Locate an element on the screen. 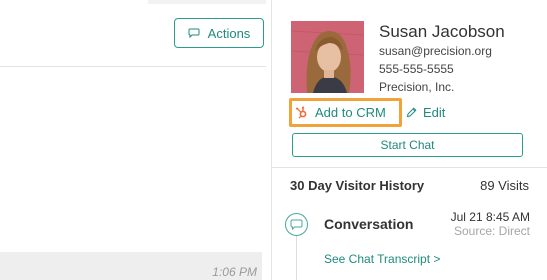 This screenshot has width=547, height=280. visit-count: 89 Visits is located at coordinates (504, 185).